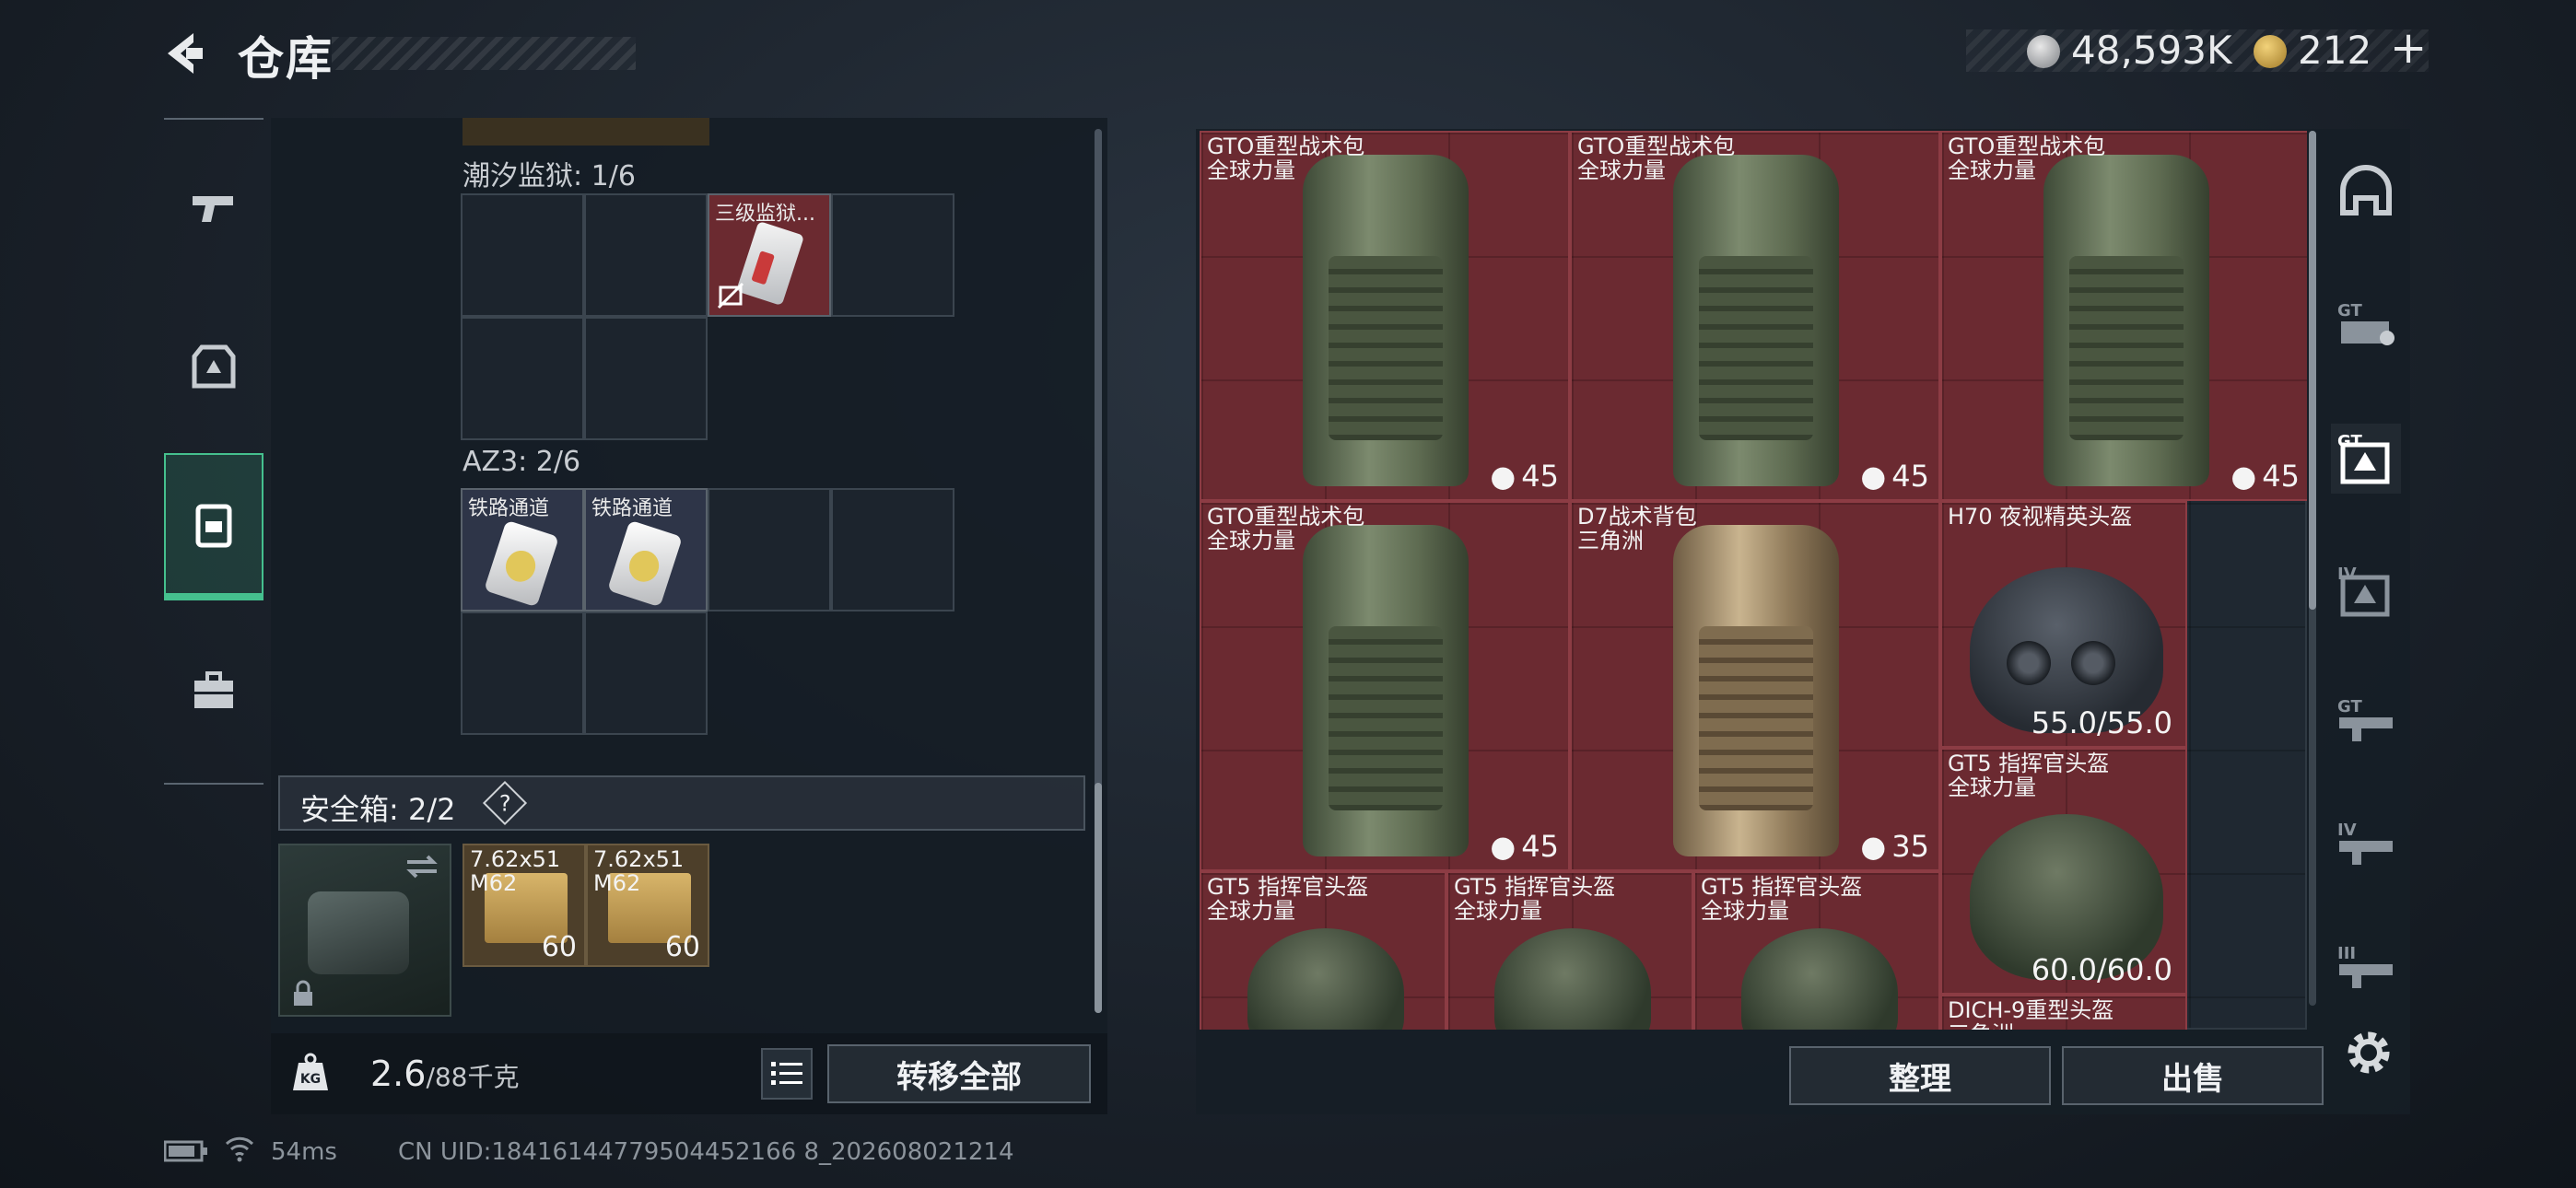  I want to click on rail-item-armor, so click(213, 366).